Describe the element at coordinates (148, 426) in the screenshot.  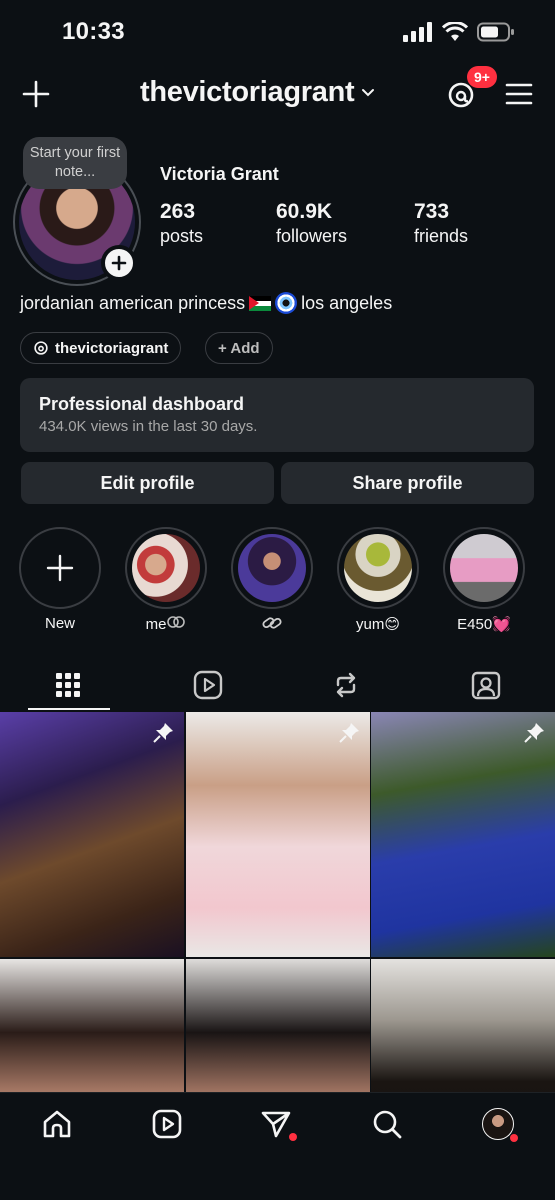
I see `dashboard-subtitle: 434.0K views in the last 30 days.` at that location.